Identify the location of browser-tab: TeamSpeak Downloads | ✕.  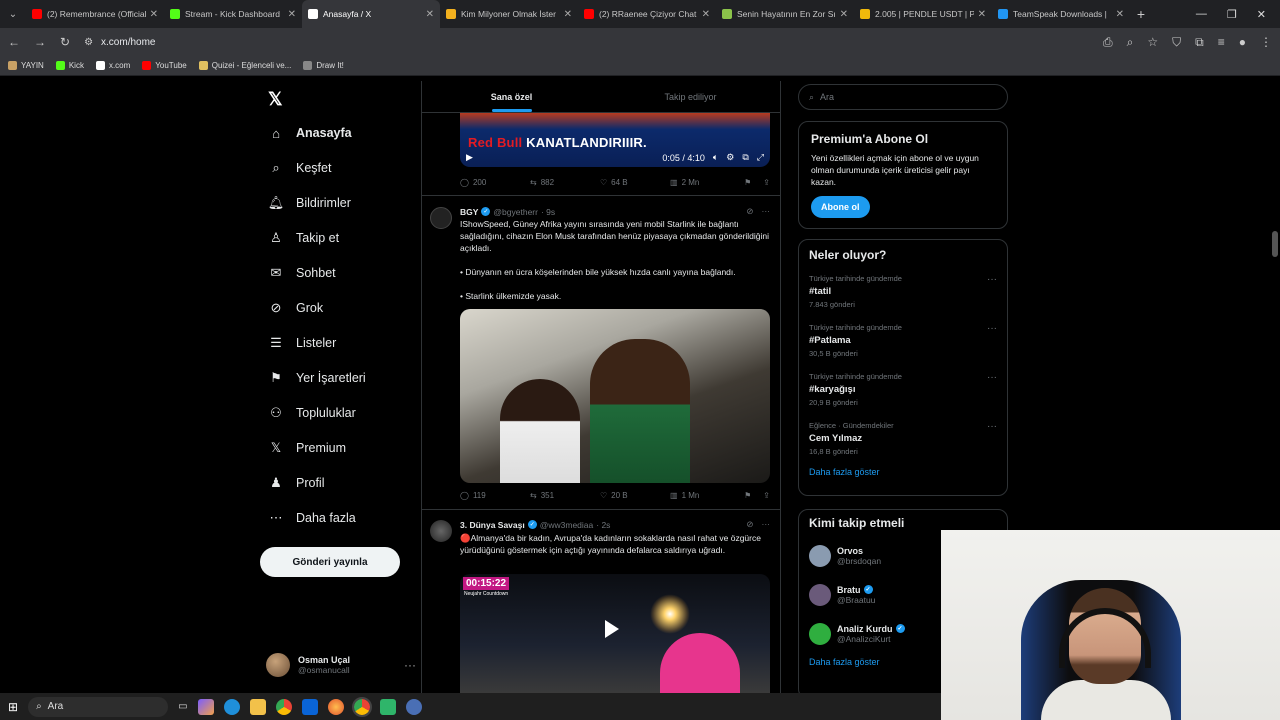
(1061, 14).